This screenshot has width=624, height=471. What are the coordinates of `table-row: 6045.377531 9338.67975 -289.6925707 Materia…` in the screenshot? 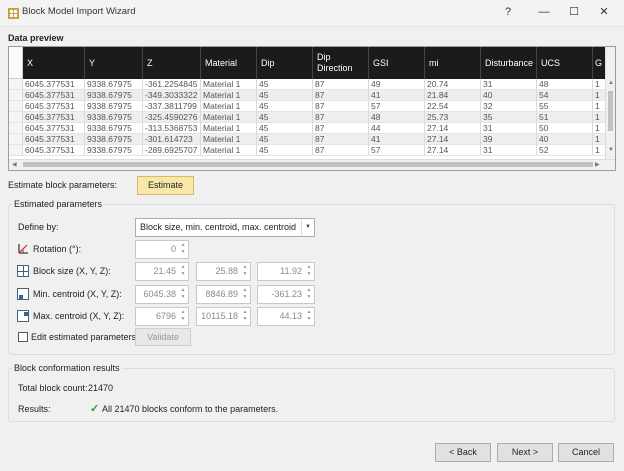 It's located at (309, 150).